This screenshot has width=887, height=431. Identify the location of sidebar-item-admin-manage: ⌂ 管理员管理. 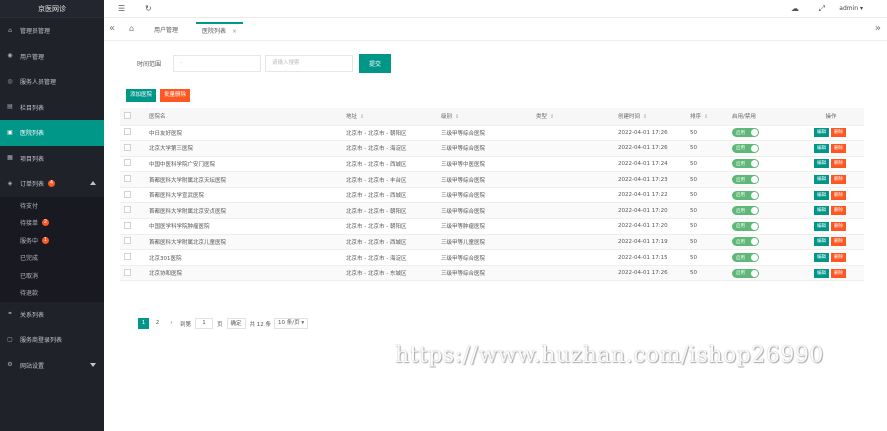
(52, 31).